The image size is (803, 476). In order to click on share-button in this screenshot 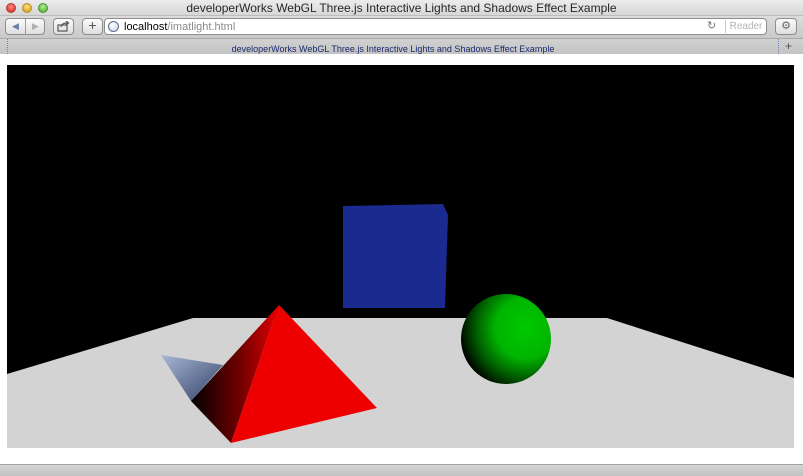, I will do `click(63, 26)`.